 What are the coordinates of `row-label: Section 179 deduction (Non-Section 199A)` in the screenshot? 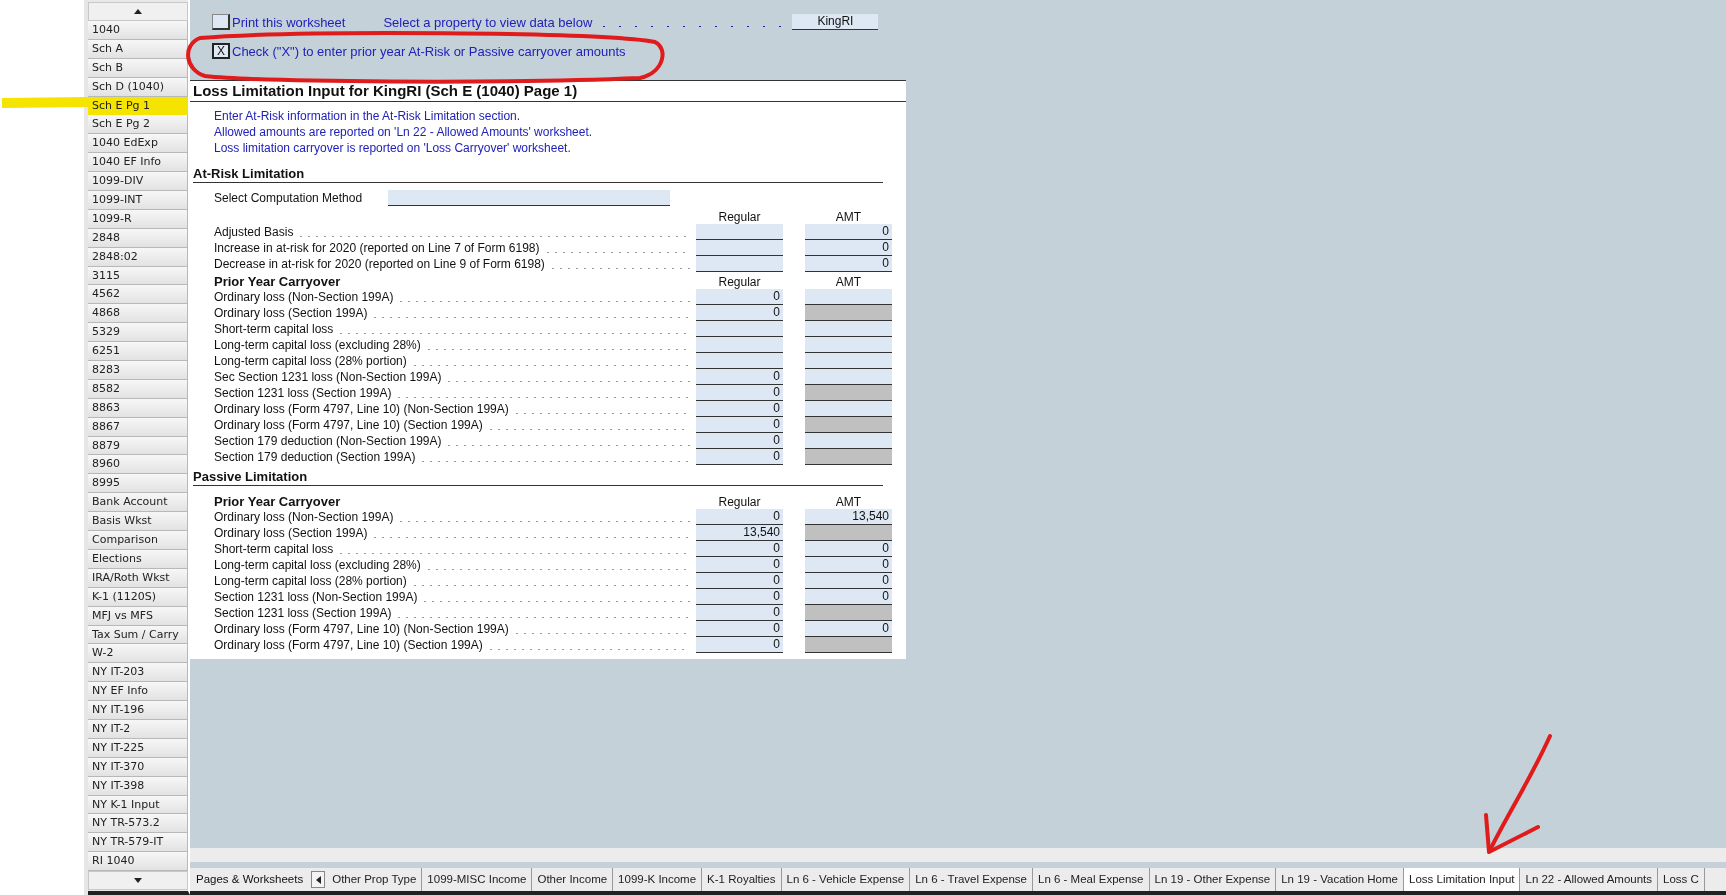 It's located at (328, 441).